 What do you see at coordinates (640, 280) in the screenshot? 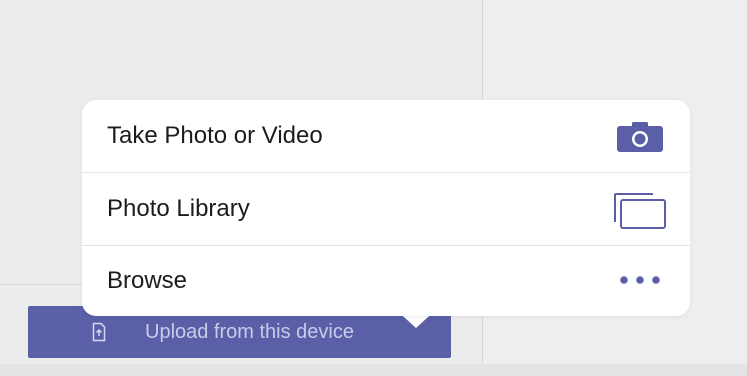
I see `more-icon` at bounding box center [640, 280].